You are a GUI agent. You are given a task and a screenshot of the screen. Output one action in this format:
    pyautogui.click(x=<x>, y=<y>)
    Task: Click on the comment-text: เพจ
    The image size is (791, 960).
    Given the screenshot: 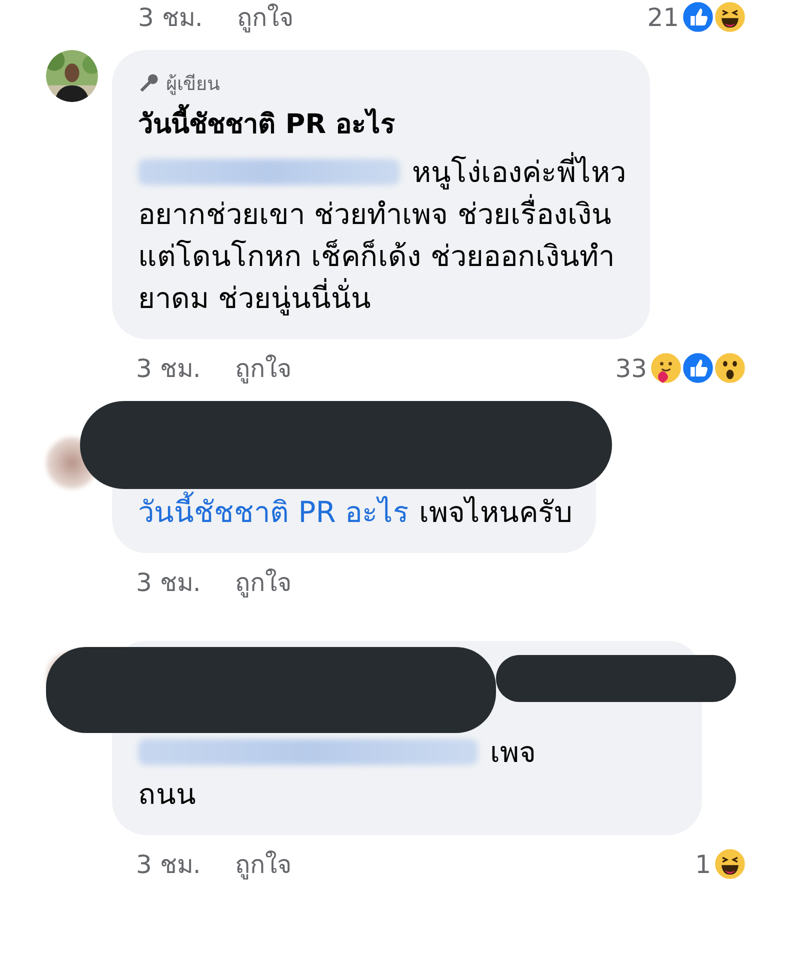 What is the action you would take?
    pyautogui.click(x=513, y=752)
    